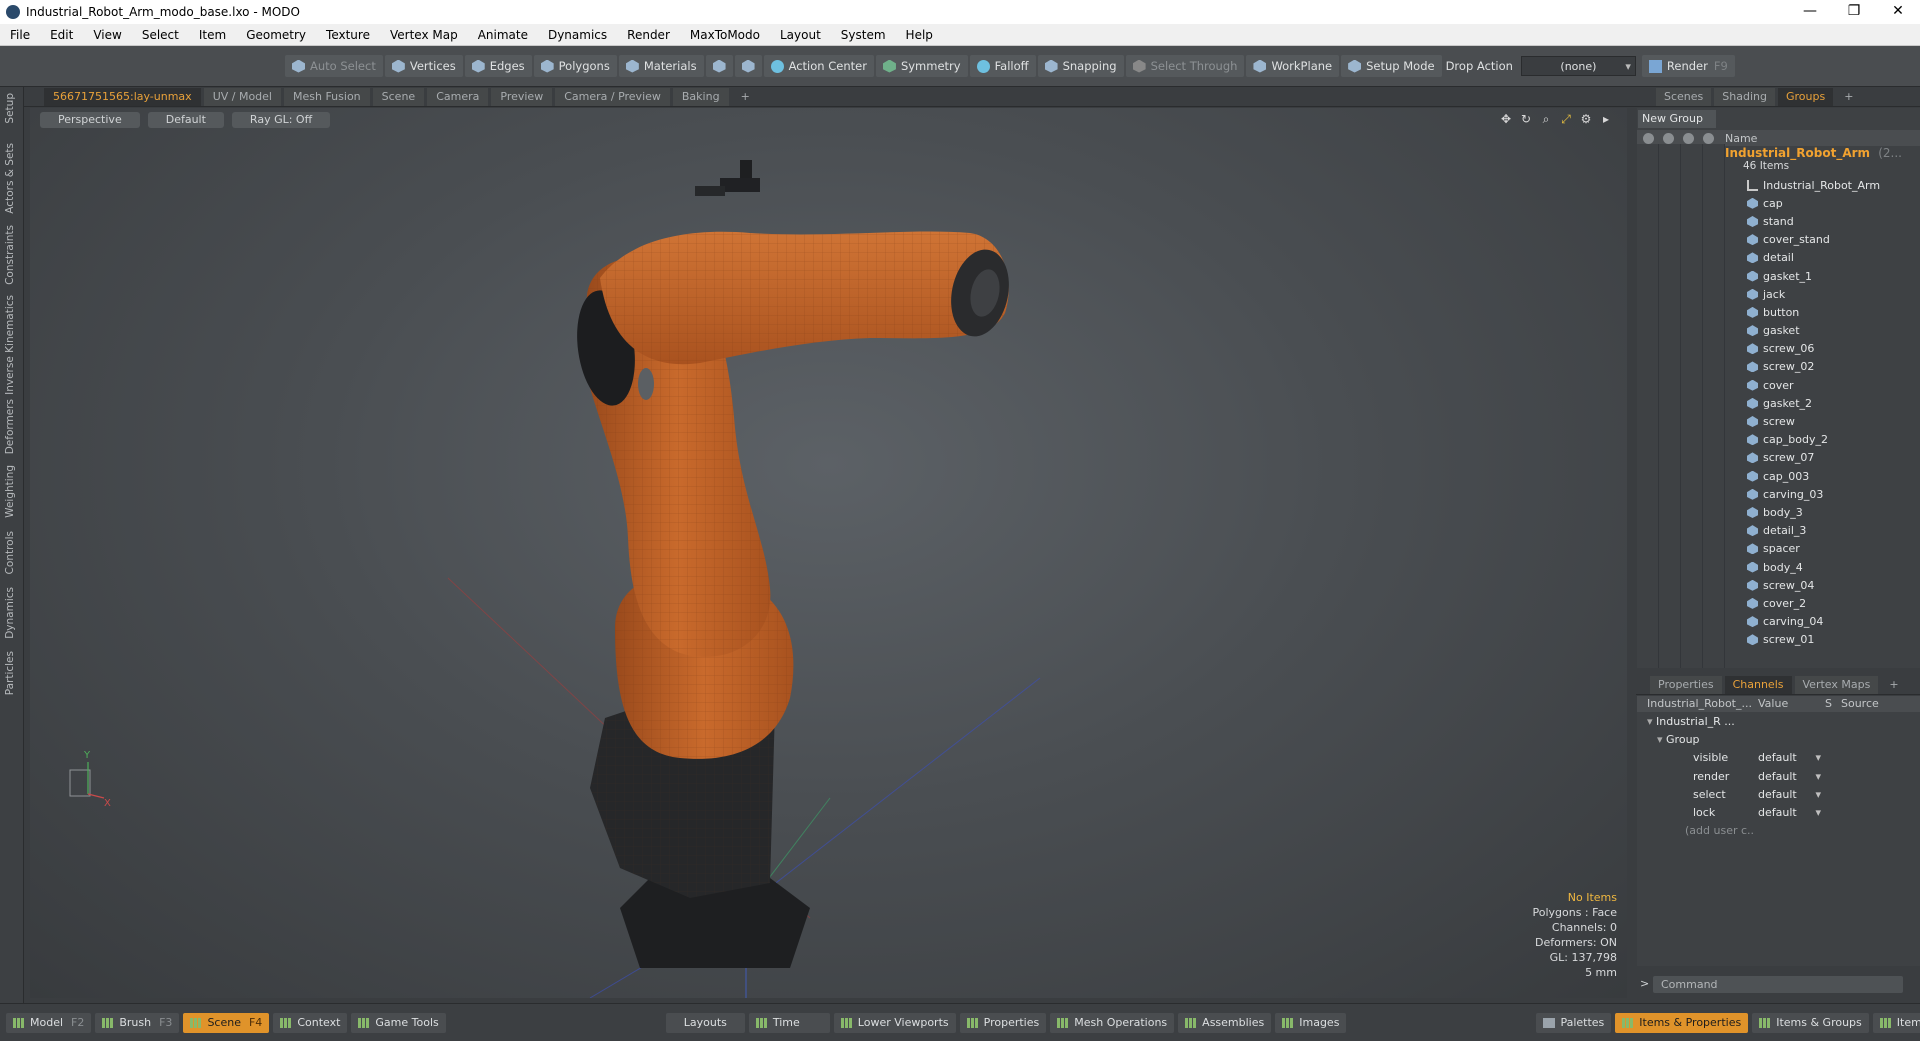 This screenshot has height=1041, width=1920. I want to click on list-item: carving_04, so click(1778, 622).